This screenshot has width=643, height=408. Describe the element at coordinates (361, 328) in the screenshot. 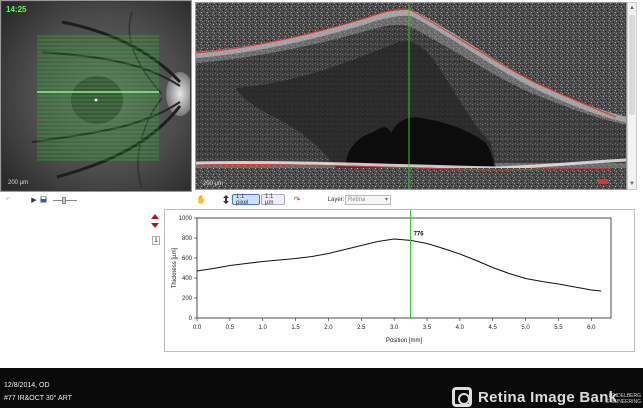

I see `x-tick-label: 2.5` at that location.